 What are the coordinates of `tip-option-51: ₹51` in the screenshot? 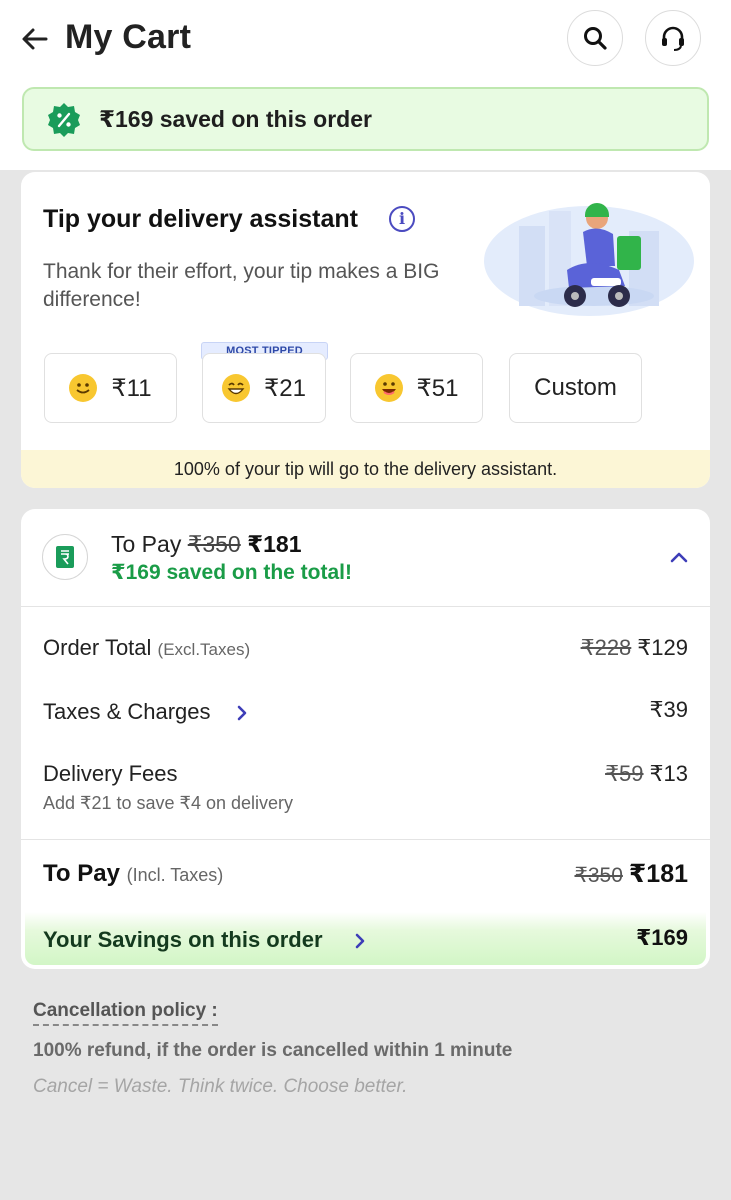 It's located at (416, 388).